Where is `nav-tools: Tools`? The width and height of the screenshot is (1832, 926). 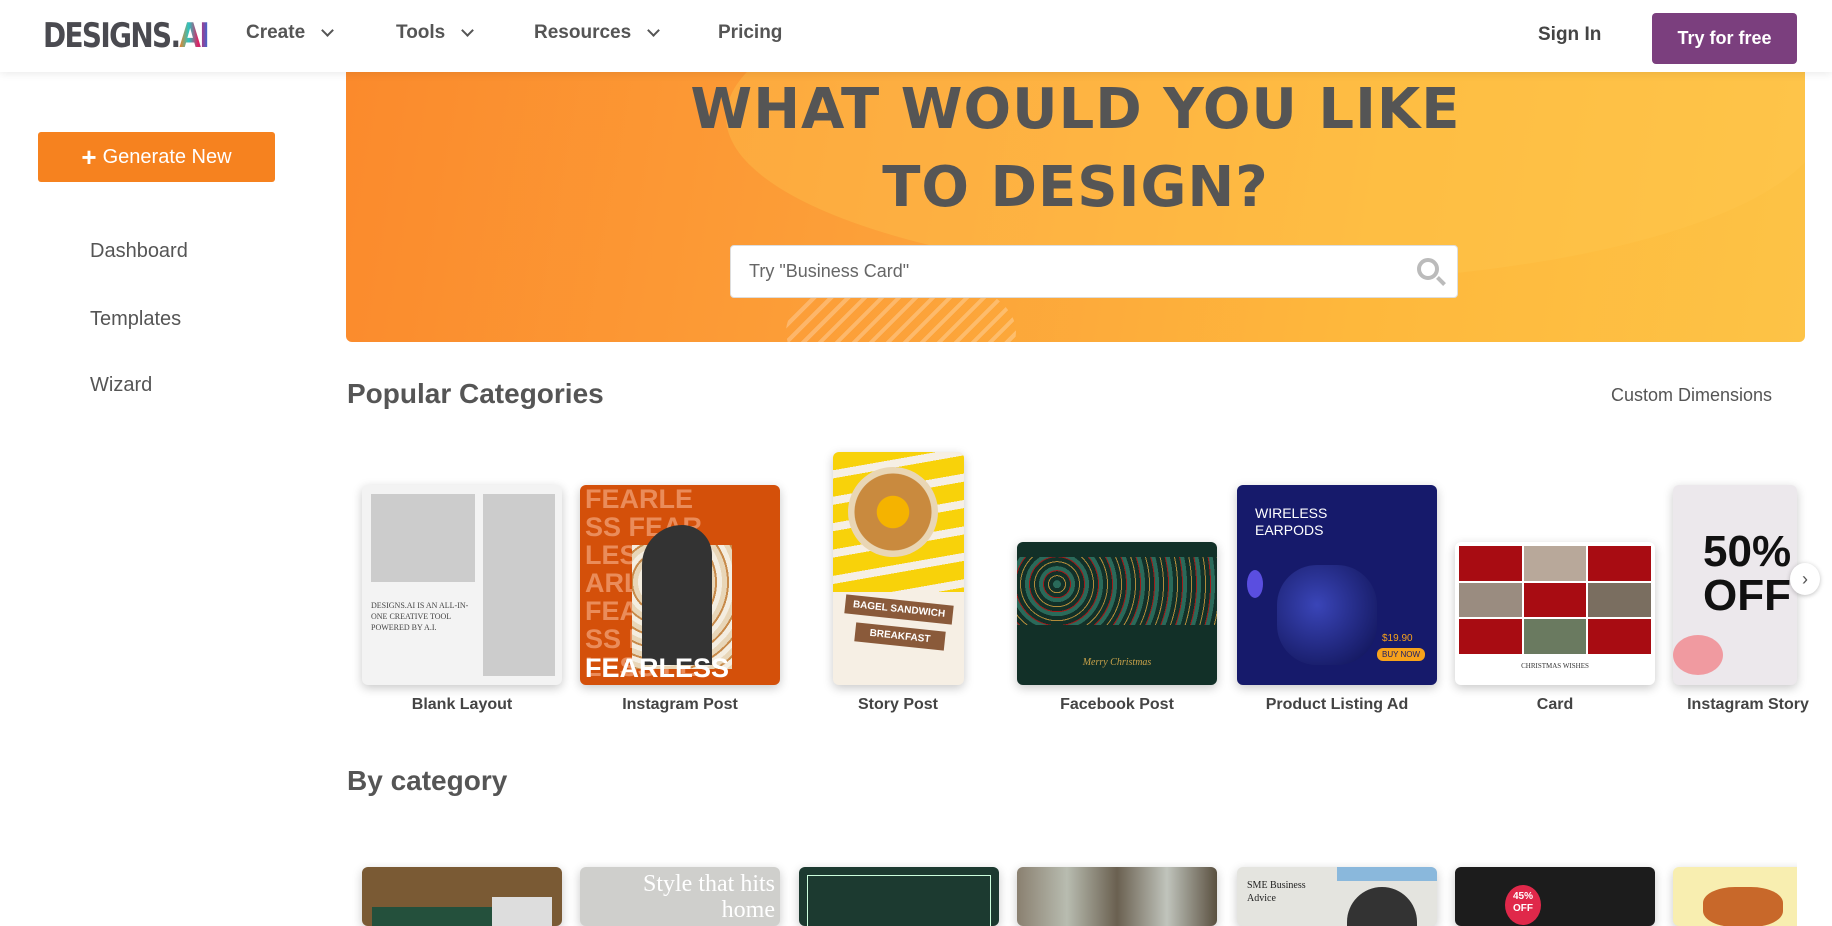
nav-tools: Tools is located at coordinates (435, 33).